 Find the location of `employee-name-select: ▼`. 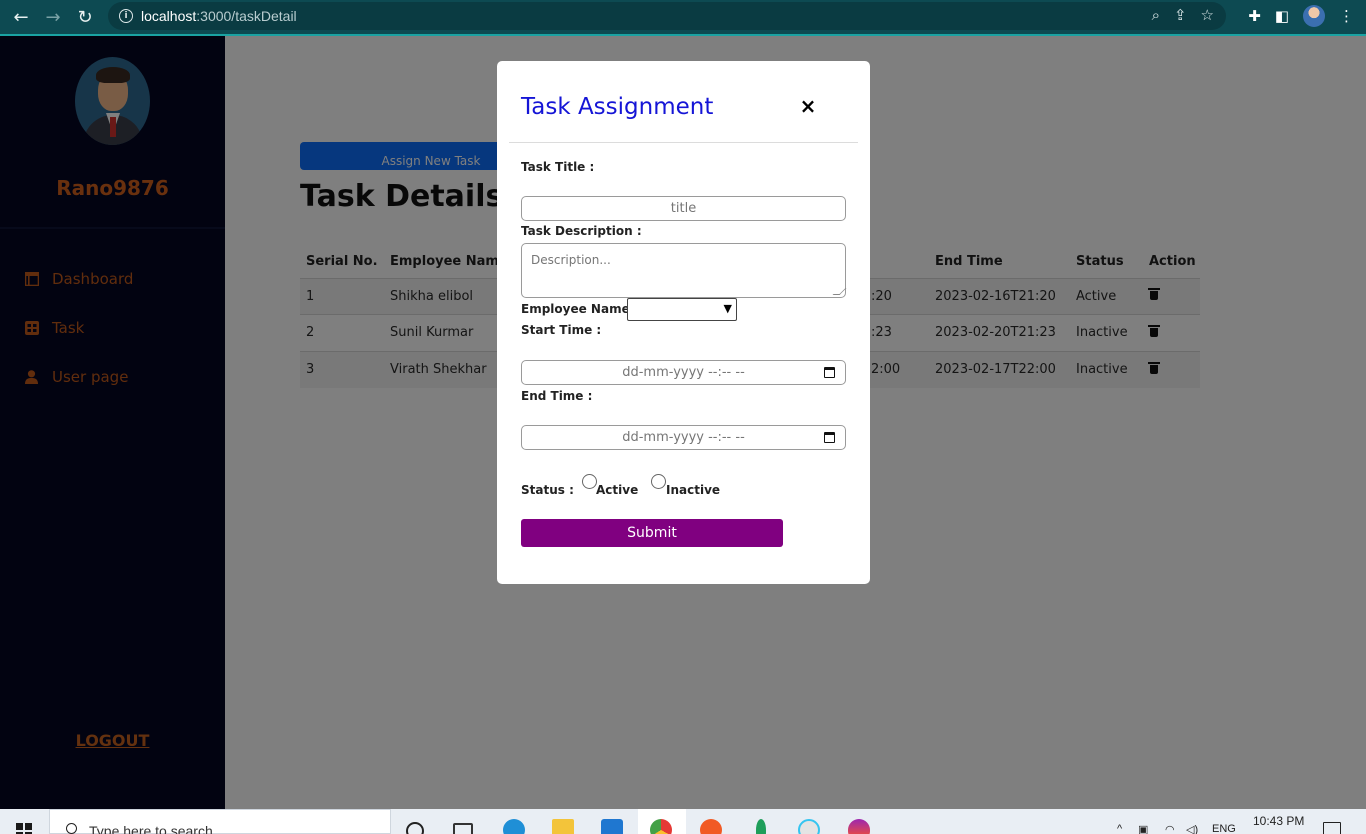

employee-name-select: ▼ is located at coordinates (682, 309).